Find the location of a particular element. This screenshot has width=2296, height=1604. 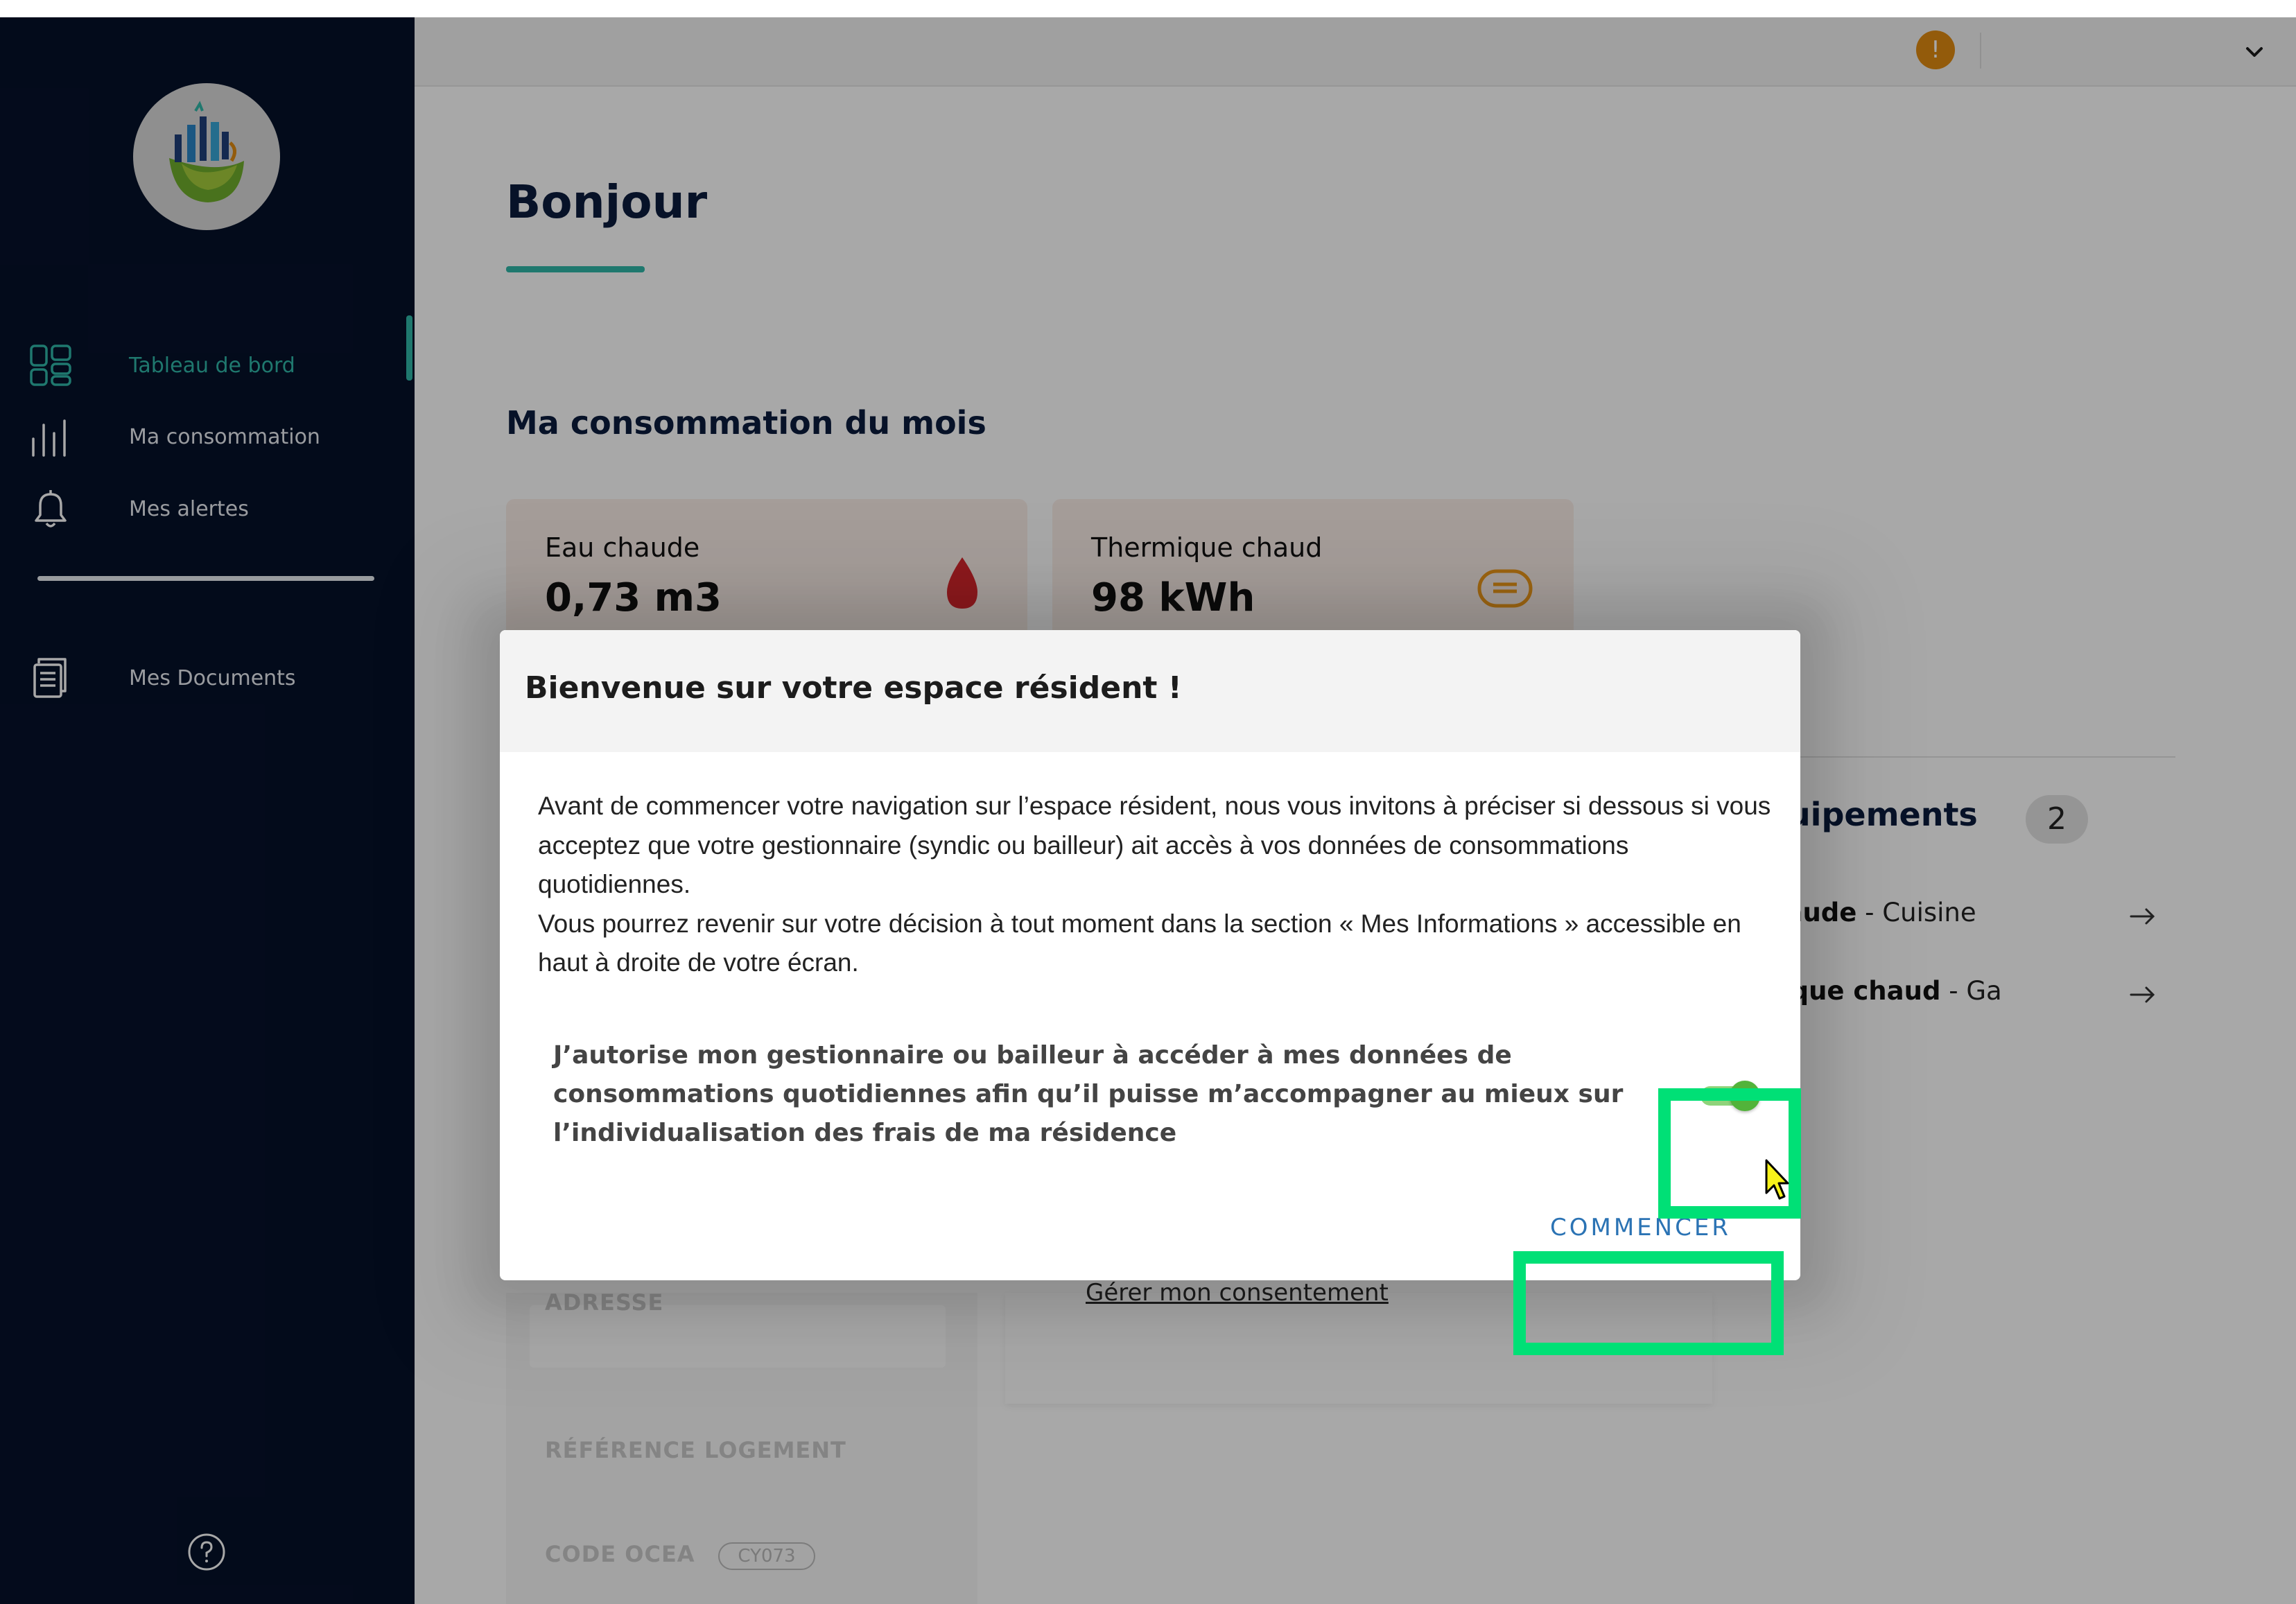

highlight-box is located at coordinates (1648, 1303).